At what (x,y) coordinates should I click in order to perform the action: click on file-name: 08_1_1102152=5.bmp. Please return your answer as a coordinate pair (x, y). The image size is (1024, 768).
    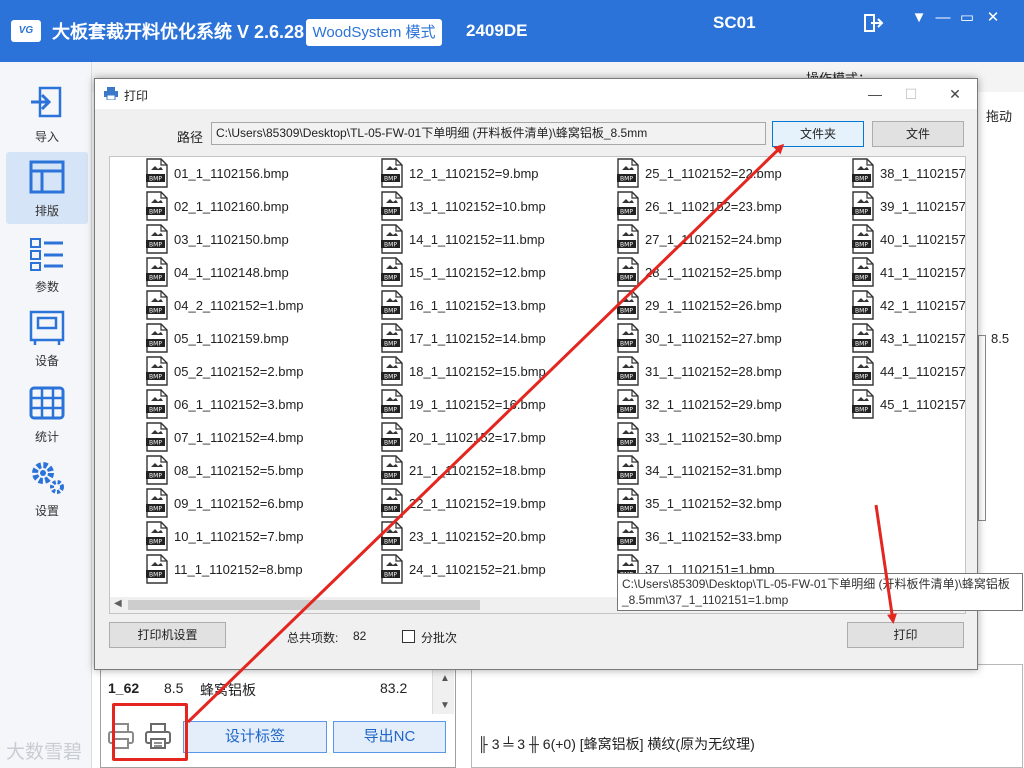
    Looking at the image, I should click on (239, 470).